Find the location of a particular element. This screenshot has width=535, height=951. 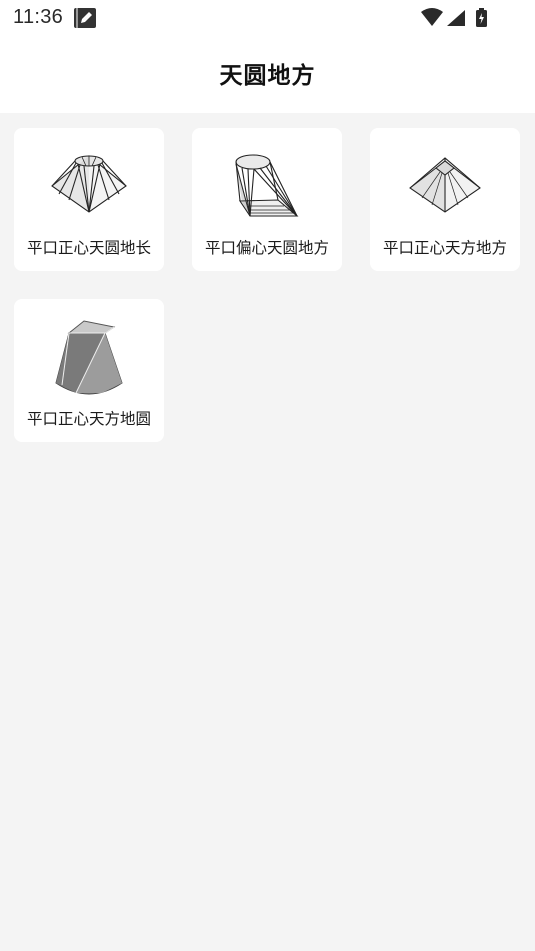

grid-item-round-top-rect-base: 平口正心天圆地长 is located at coordinates (89, 199).